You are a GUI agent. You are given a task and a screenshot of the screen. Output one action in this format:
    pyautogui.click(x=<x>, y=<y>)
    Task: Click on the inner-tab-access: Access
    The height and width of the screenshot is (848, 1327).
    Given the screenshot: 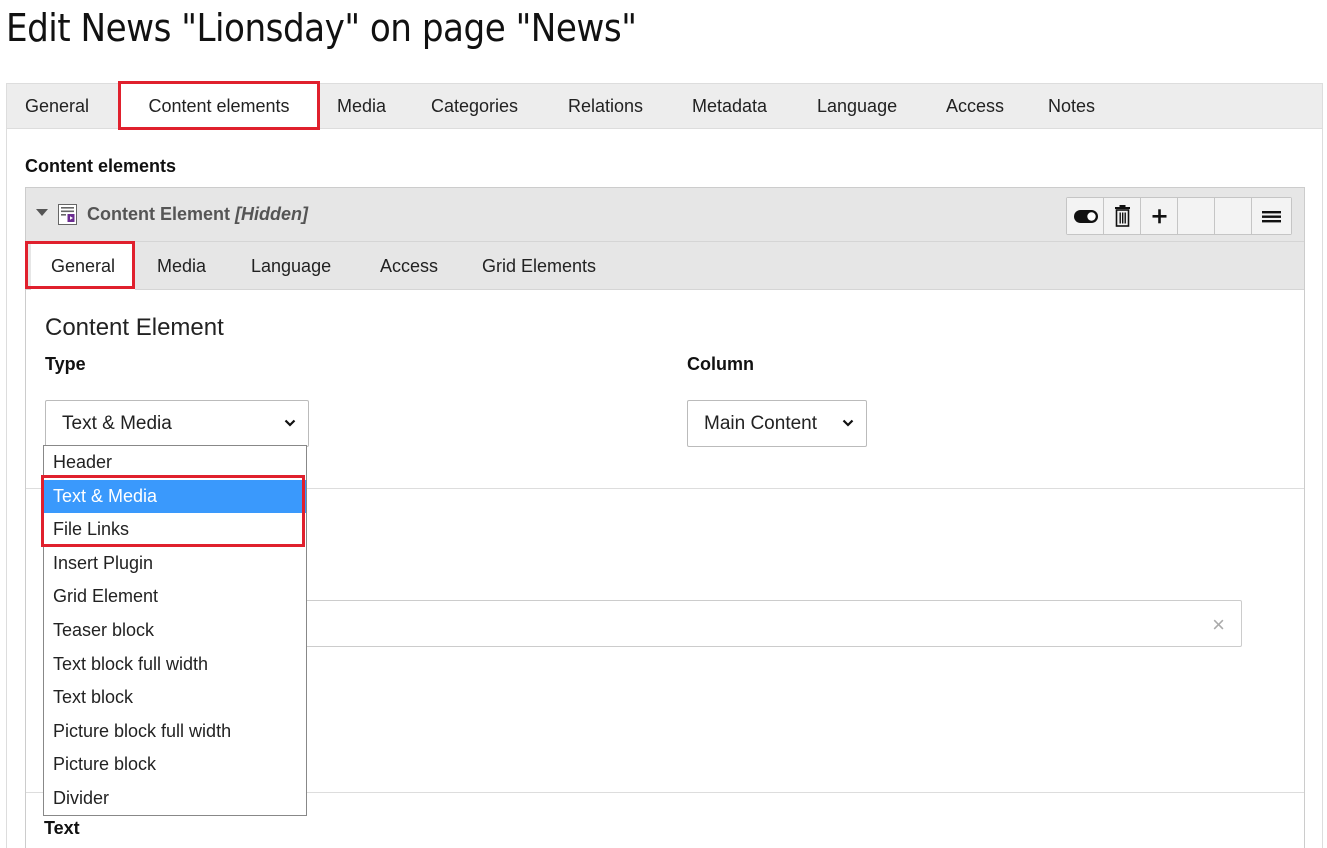 What is the action you would take?
    pyautogui.click(x=409, y=266)
    